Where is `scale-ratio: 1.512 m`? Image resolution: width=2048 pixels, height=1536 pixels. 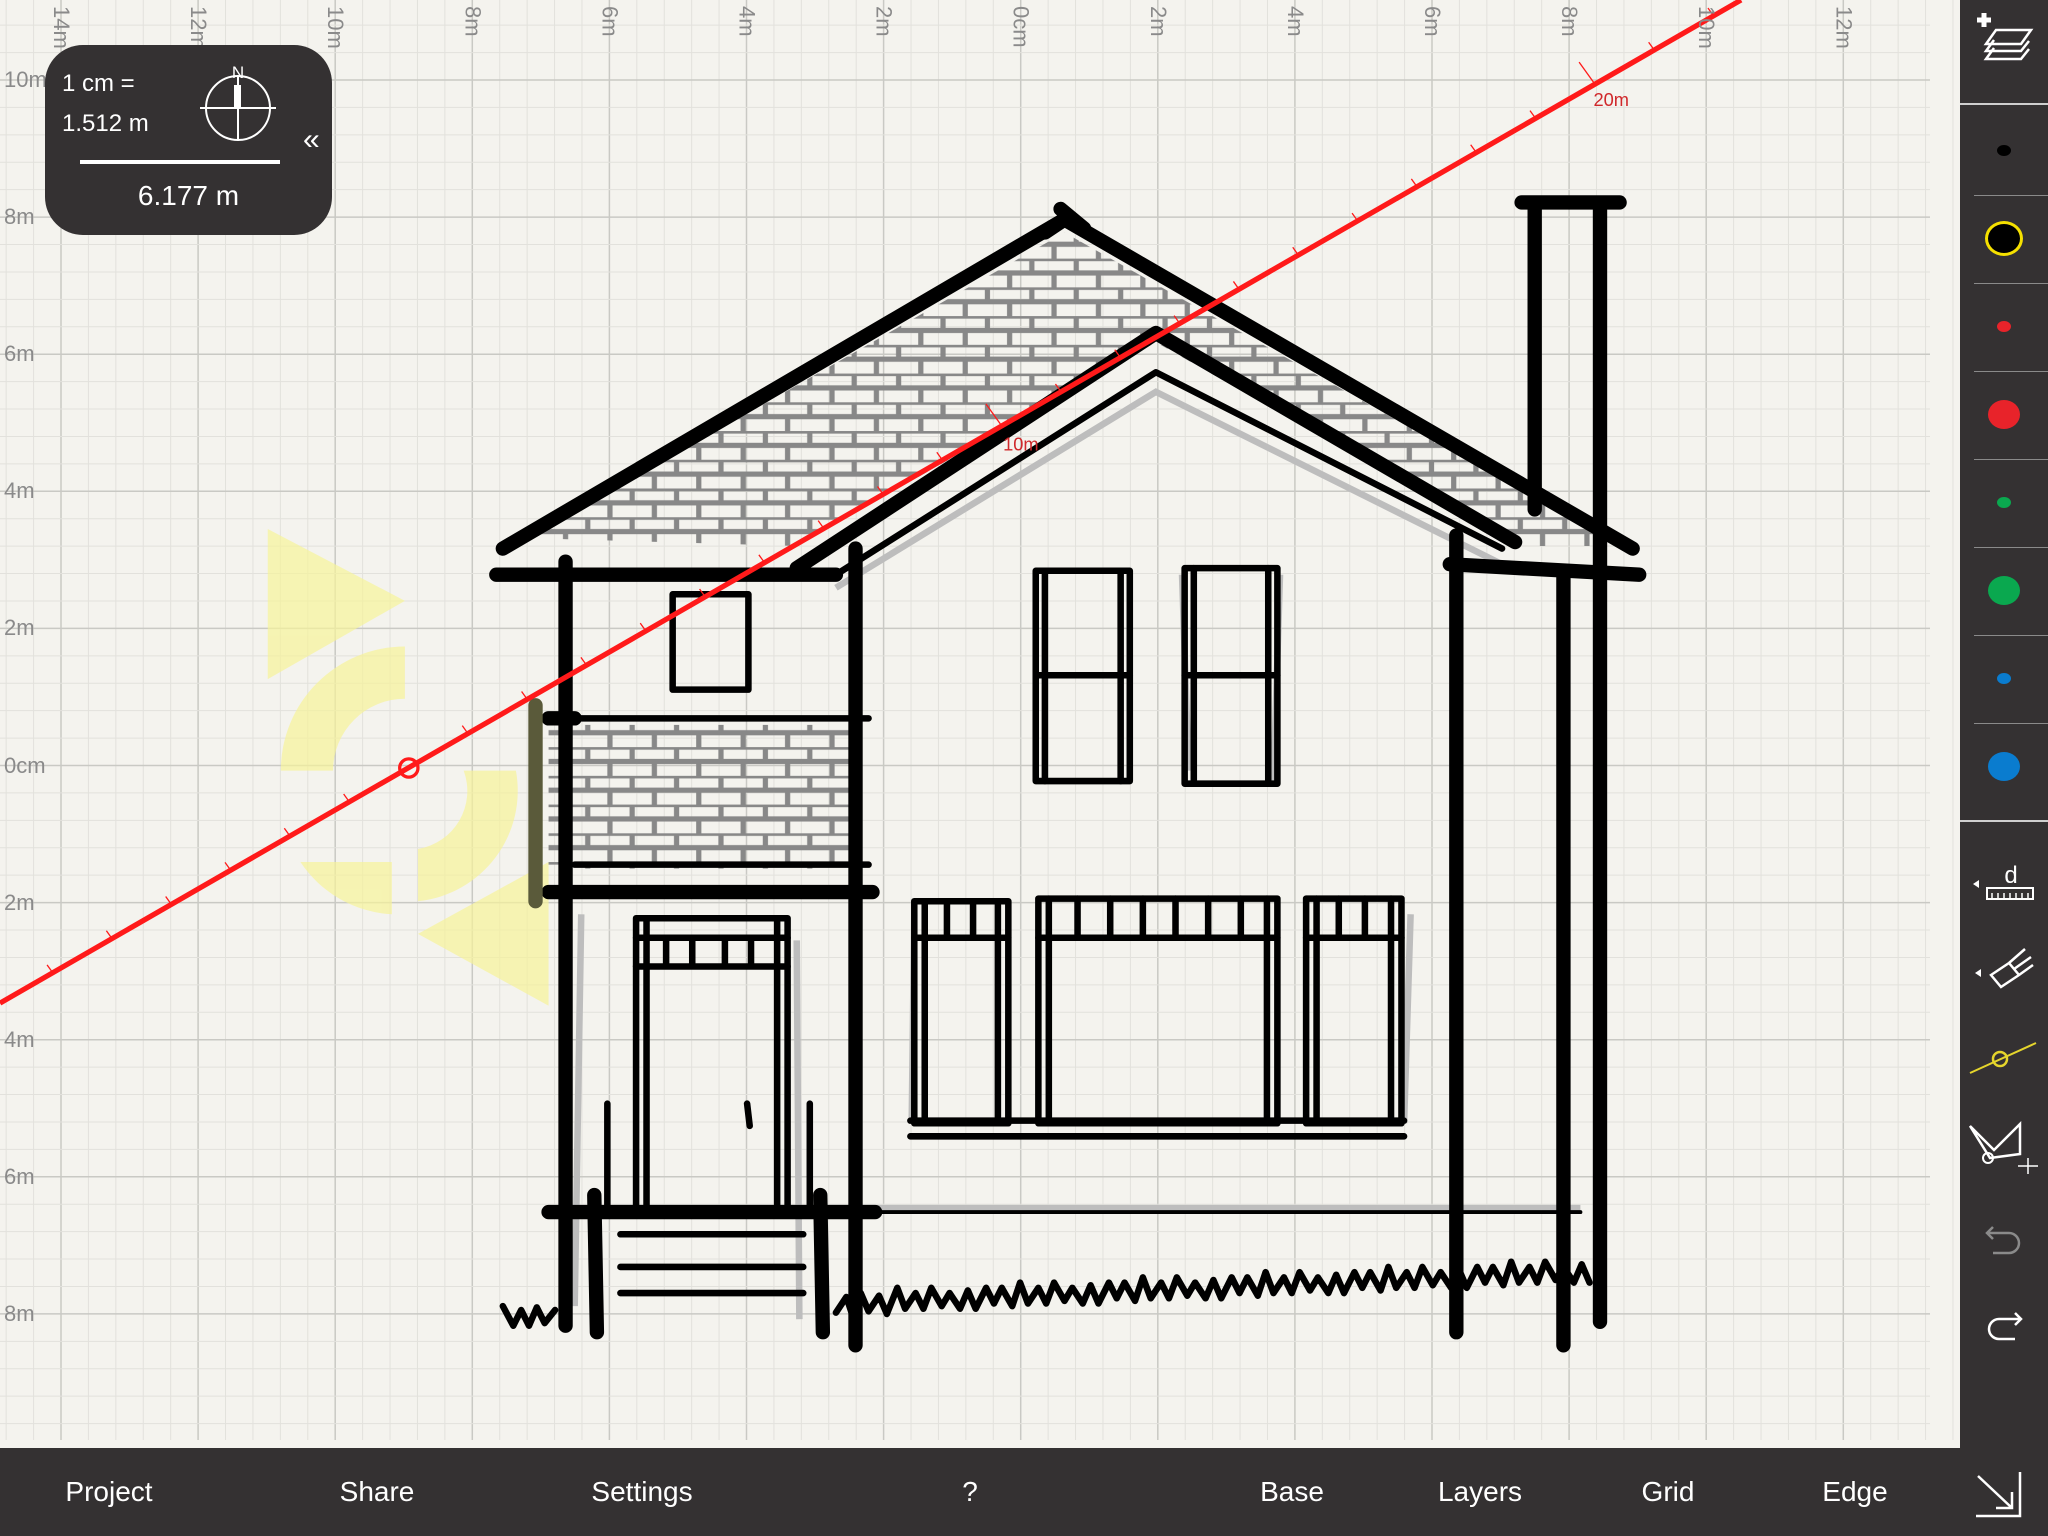
scale-ratio: 1.512 m is located at coordinates (105, 123).